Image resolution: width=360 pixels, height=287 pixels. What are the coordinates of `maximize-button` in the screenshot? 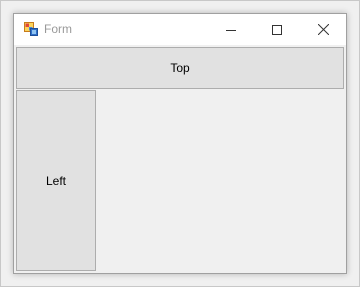 It's located at (277, 29).